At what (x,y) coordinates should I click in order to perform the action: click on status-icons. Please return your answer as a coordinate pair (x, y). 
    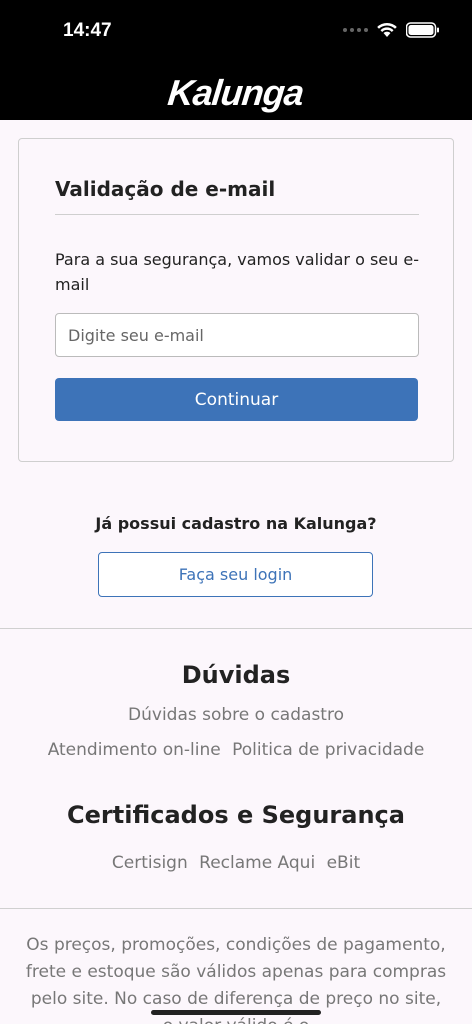
    Looking at the image, I should click on (391, 30).